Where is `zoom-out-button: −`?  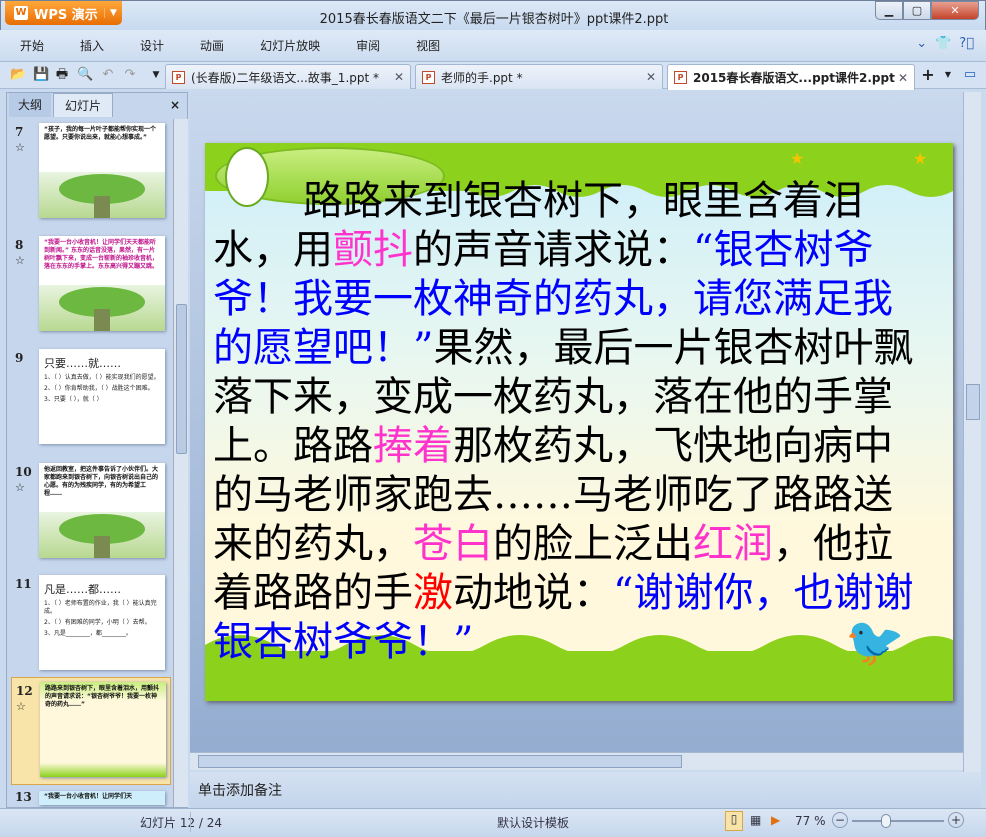 zoom-out-button: − is located at coordinates (840, 820).